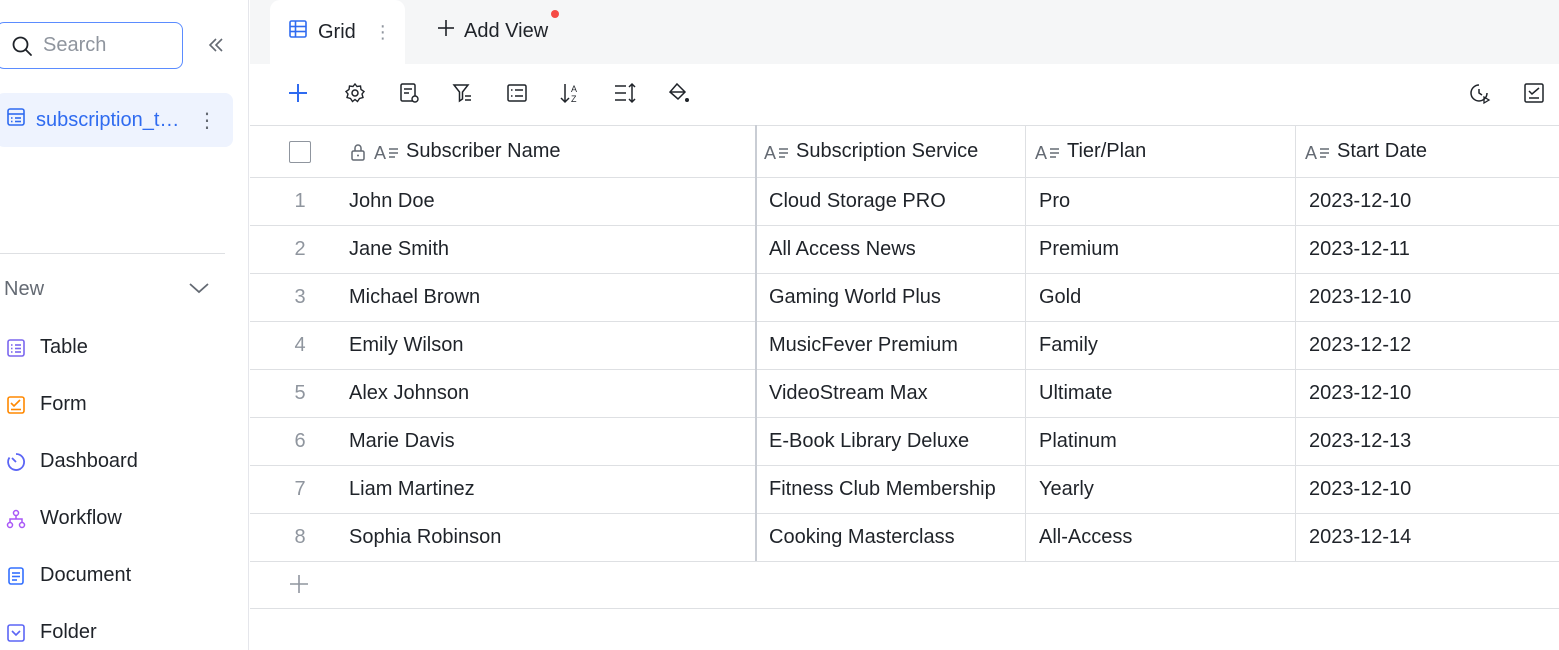 The width and height of the screenshot is (1559, 650). Describe the element at coordinates (412, 489) in the screenshot. I see `cell-subscriber-name: Liam Martinez` at that location.